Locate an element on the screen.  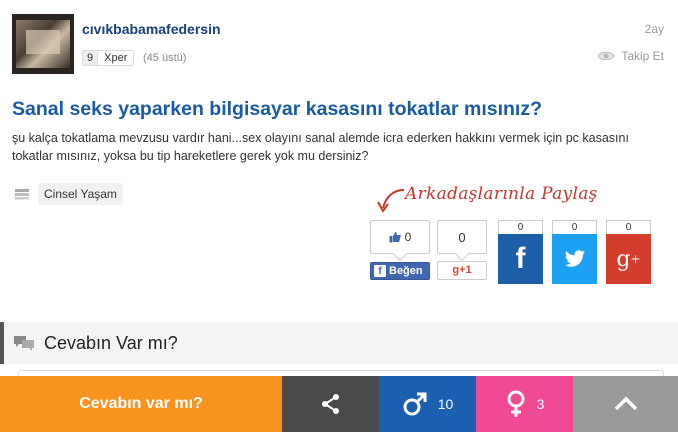
facebook-like-count: 0 is located at coordinates (400, 237).